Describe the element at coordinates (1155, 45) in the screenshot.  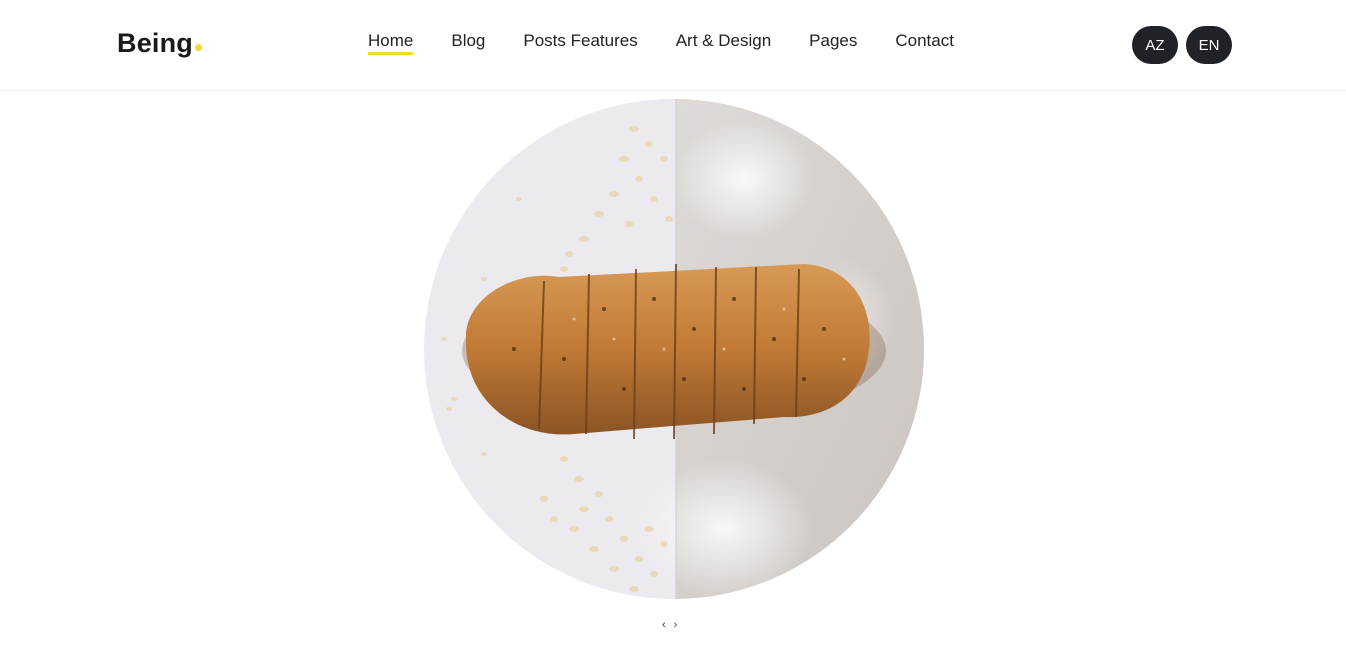
I see `language-az-button: AZ` at that location.